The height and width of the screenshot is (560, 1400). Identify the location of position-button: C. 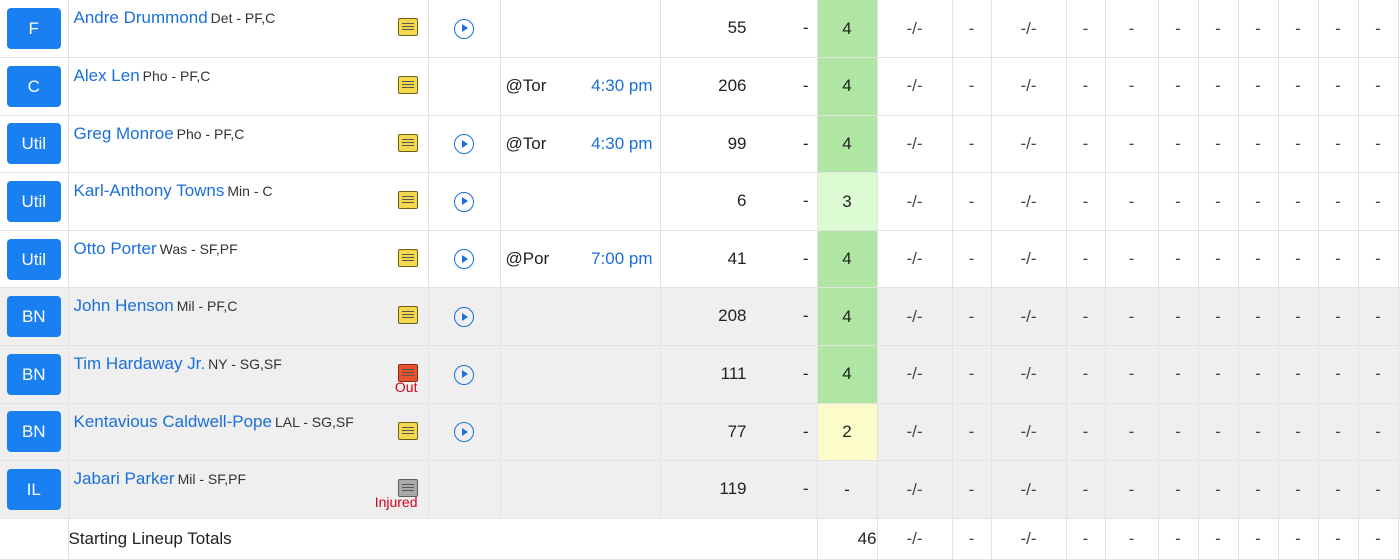
(33, 86).